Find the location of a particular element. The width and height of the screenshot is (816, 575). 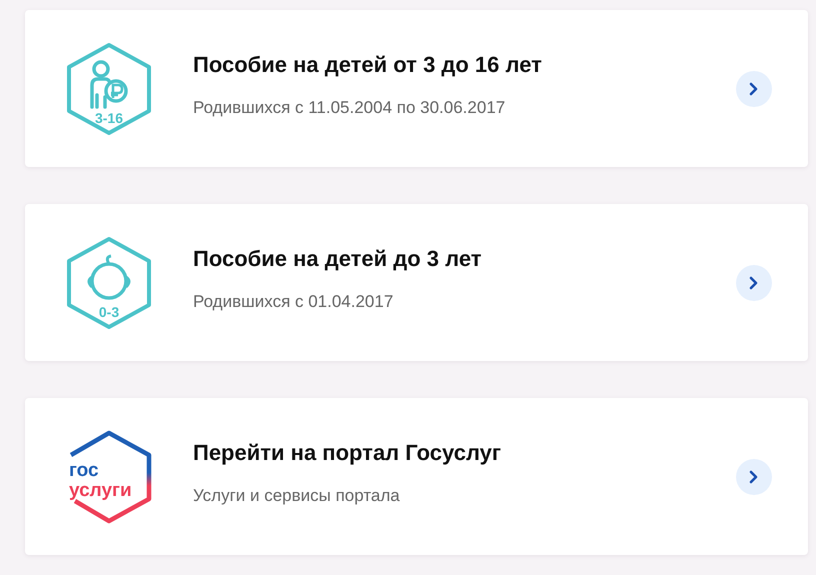

card-title: Пособие на детей от 3 до 16 лет is located at coordinates (368, 65).